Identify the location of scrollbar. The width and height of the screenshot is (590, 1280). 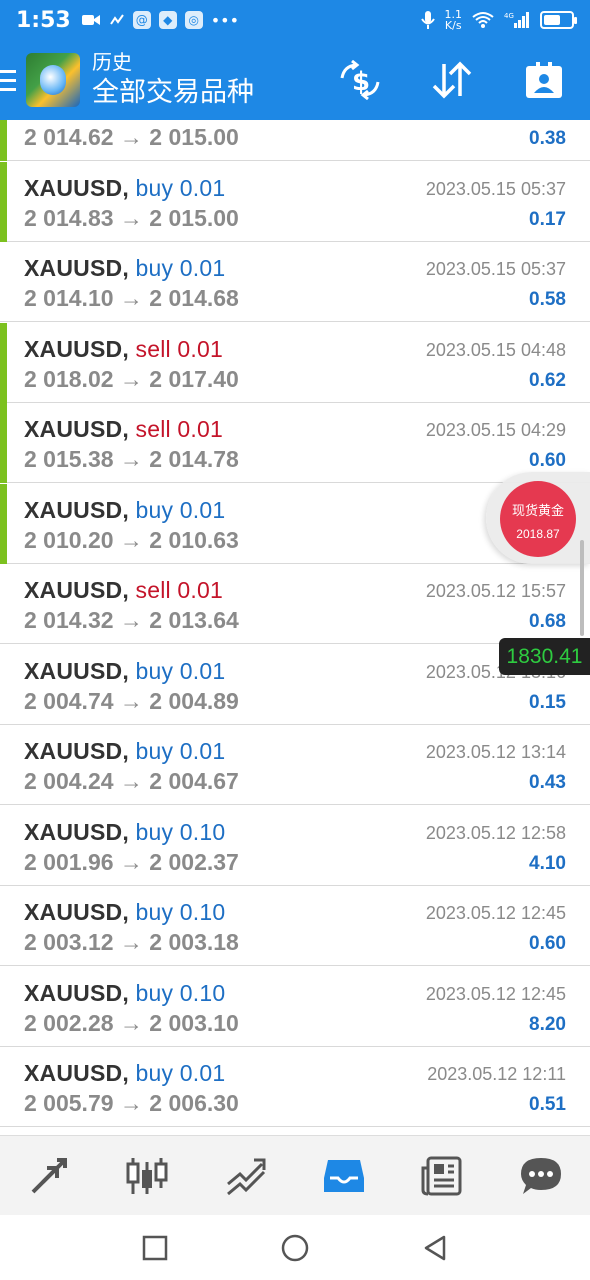
(582, 588).